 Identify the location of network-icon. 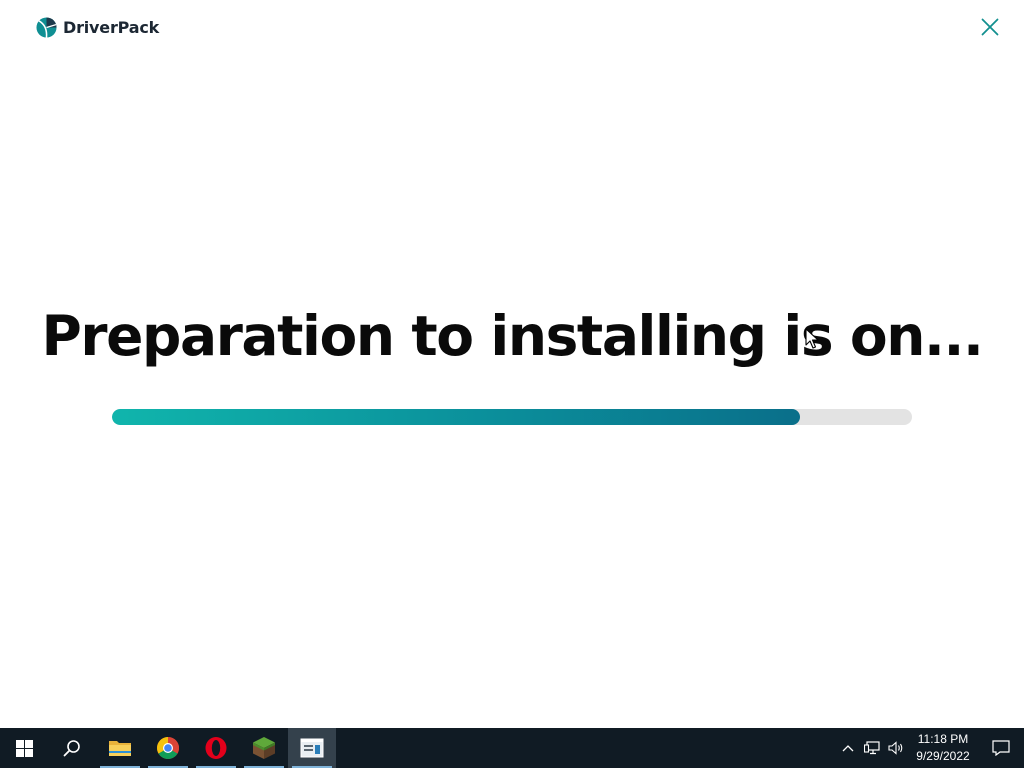
(872, 748).